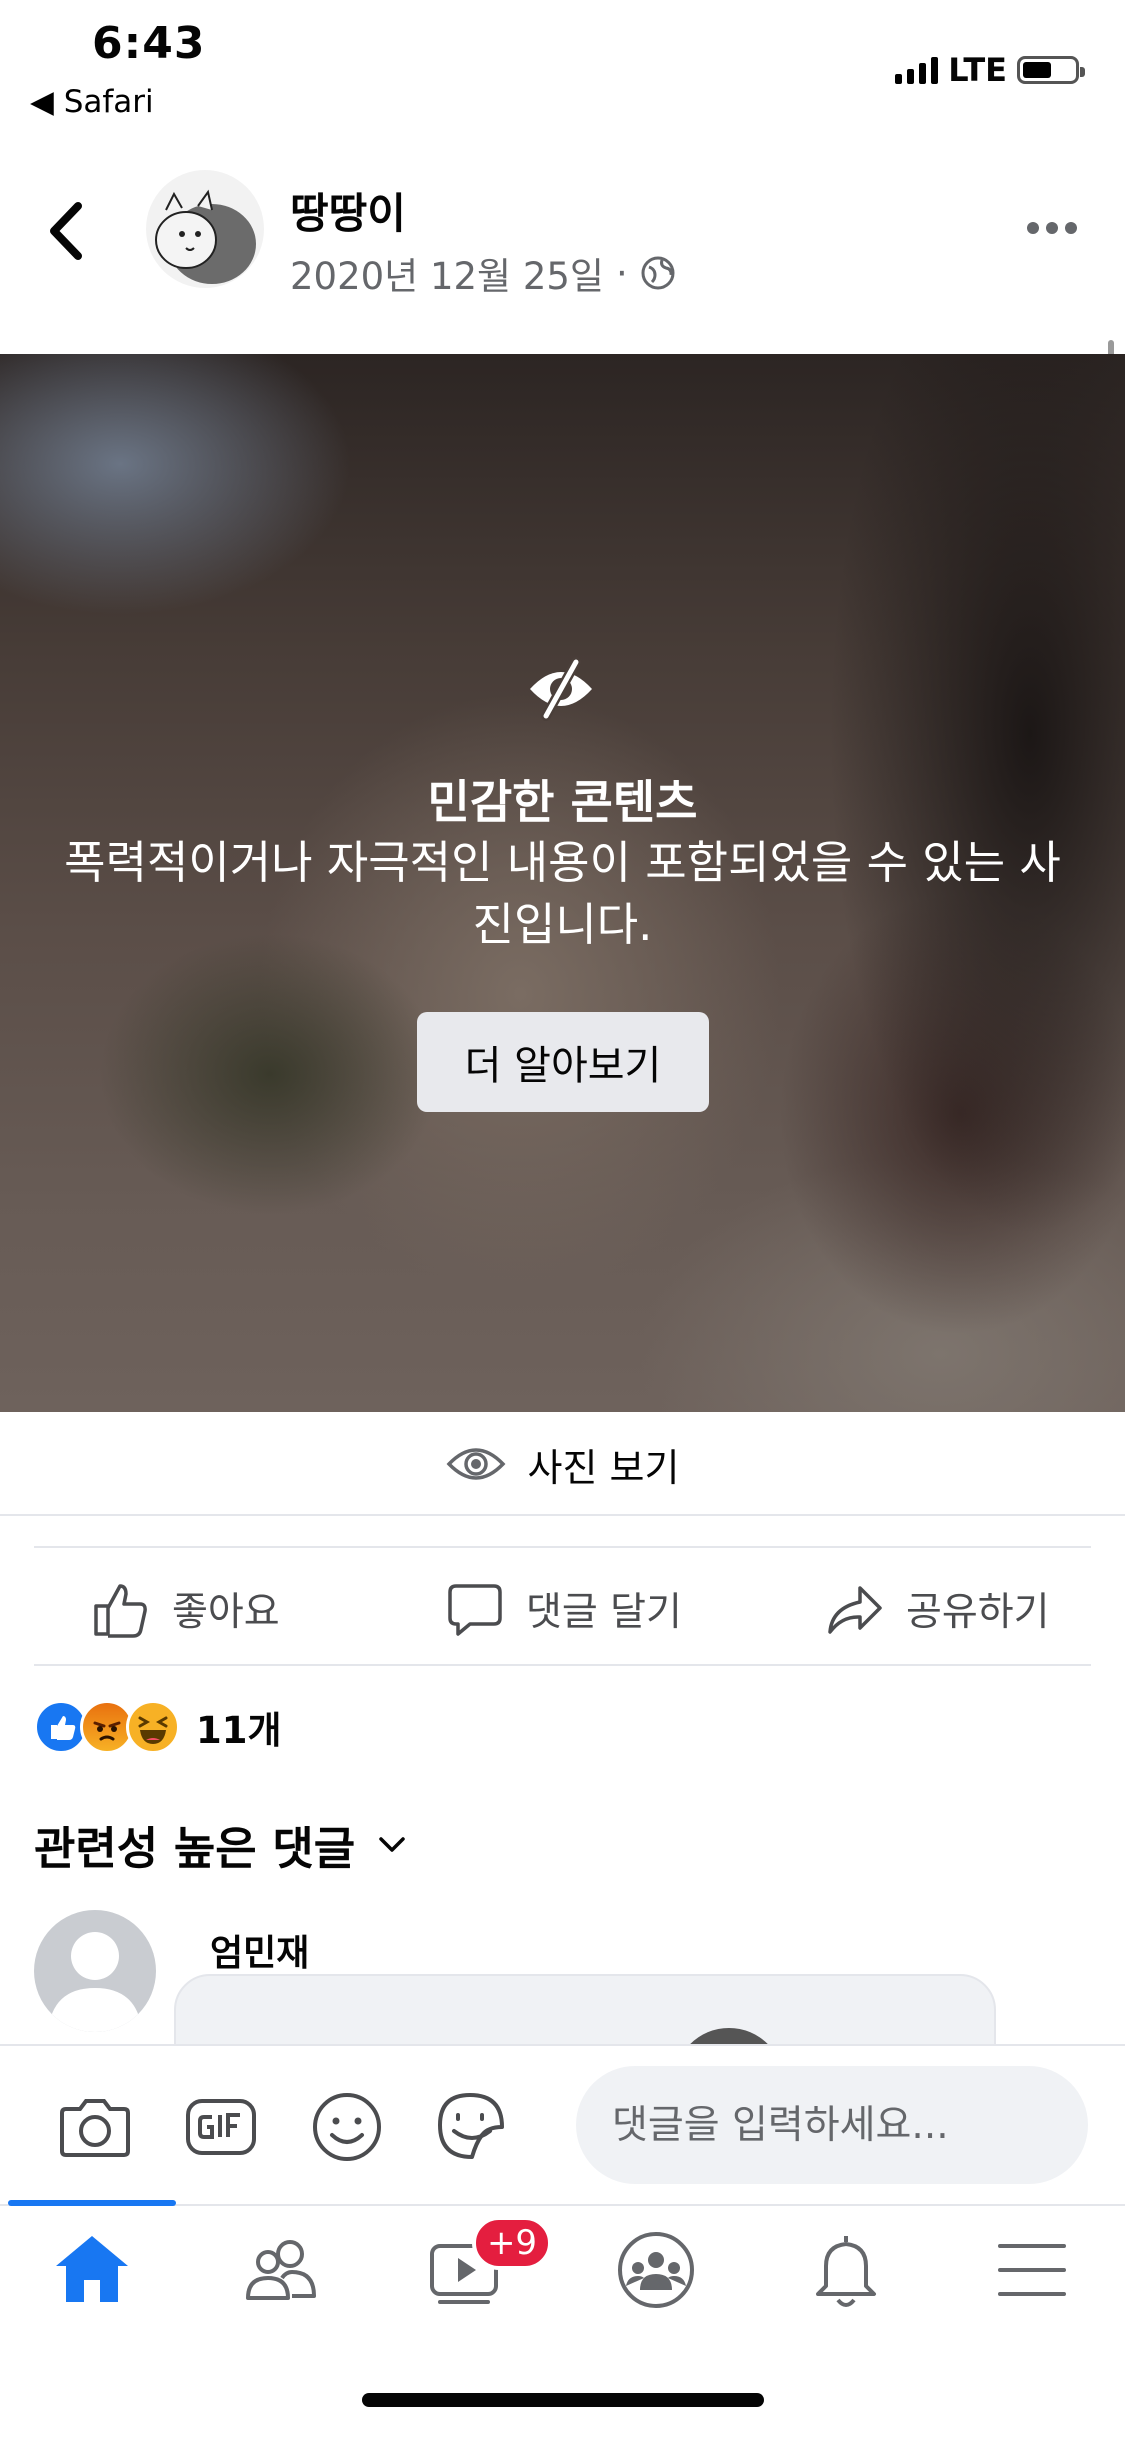 This screenshot has width=1125, height=2438. What do you see at coordinates (92, 2270) in the screenshot?
I see `home-icon` at bounding box center [92, 2270].